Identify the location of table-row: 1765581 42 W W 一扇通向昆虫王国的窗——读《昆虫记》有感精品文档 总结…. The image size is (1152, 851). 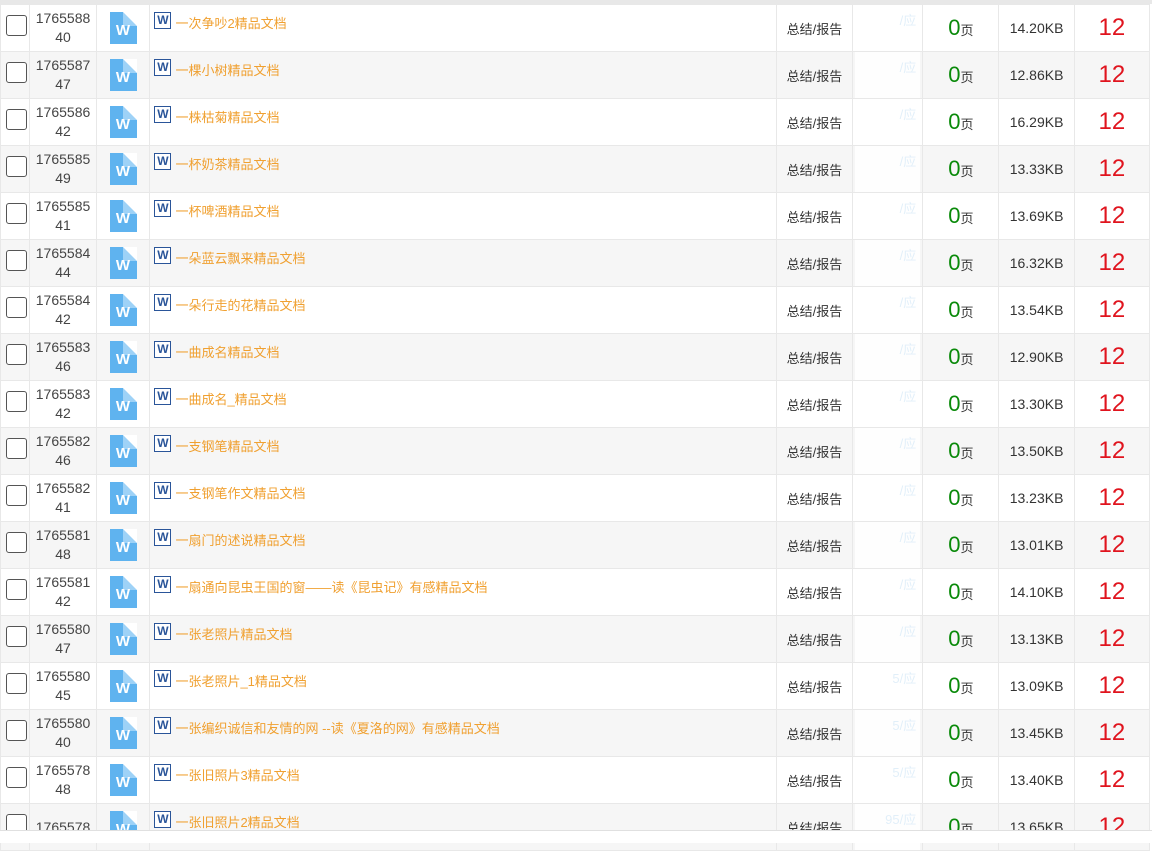
(575, 592).